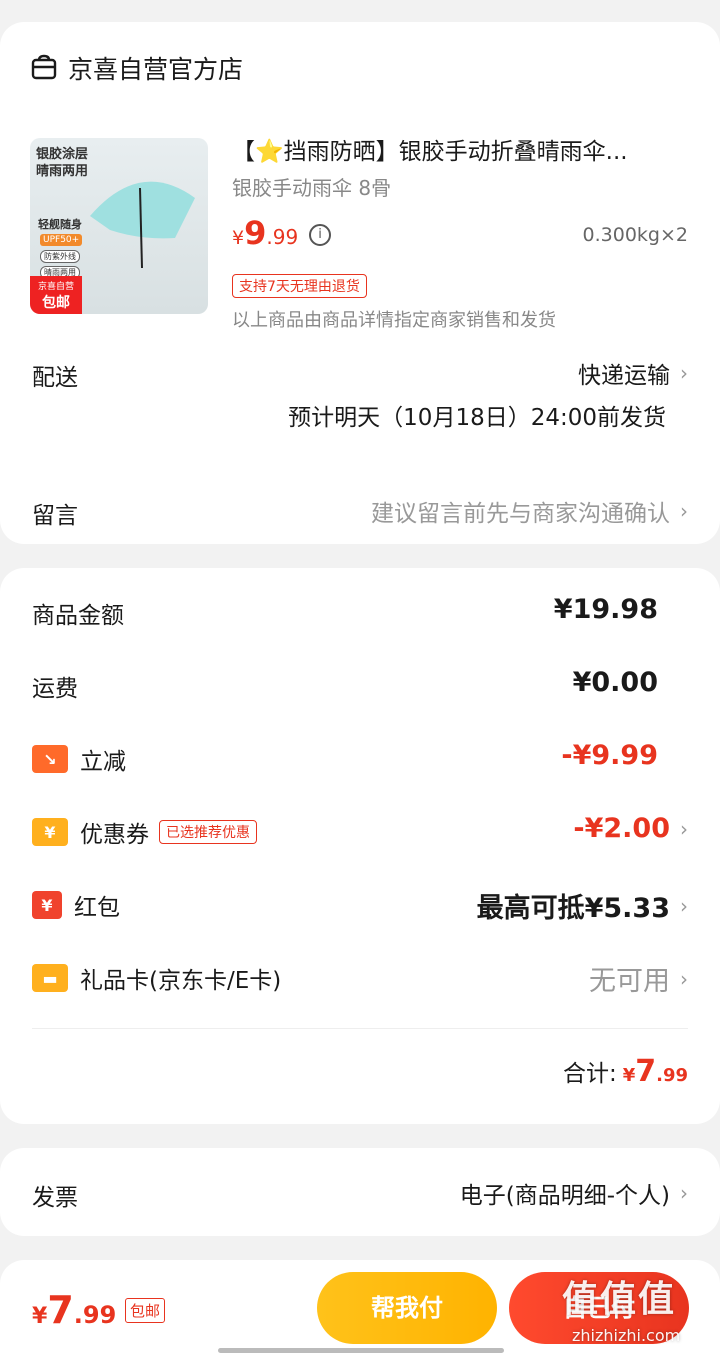 The image size is (720, 1357). I want to click on message-placeholder: 建议留言前先与商家沟通确认, so click(520, 514).